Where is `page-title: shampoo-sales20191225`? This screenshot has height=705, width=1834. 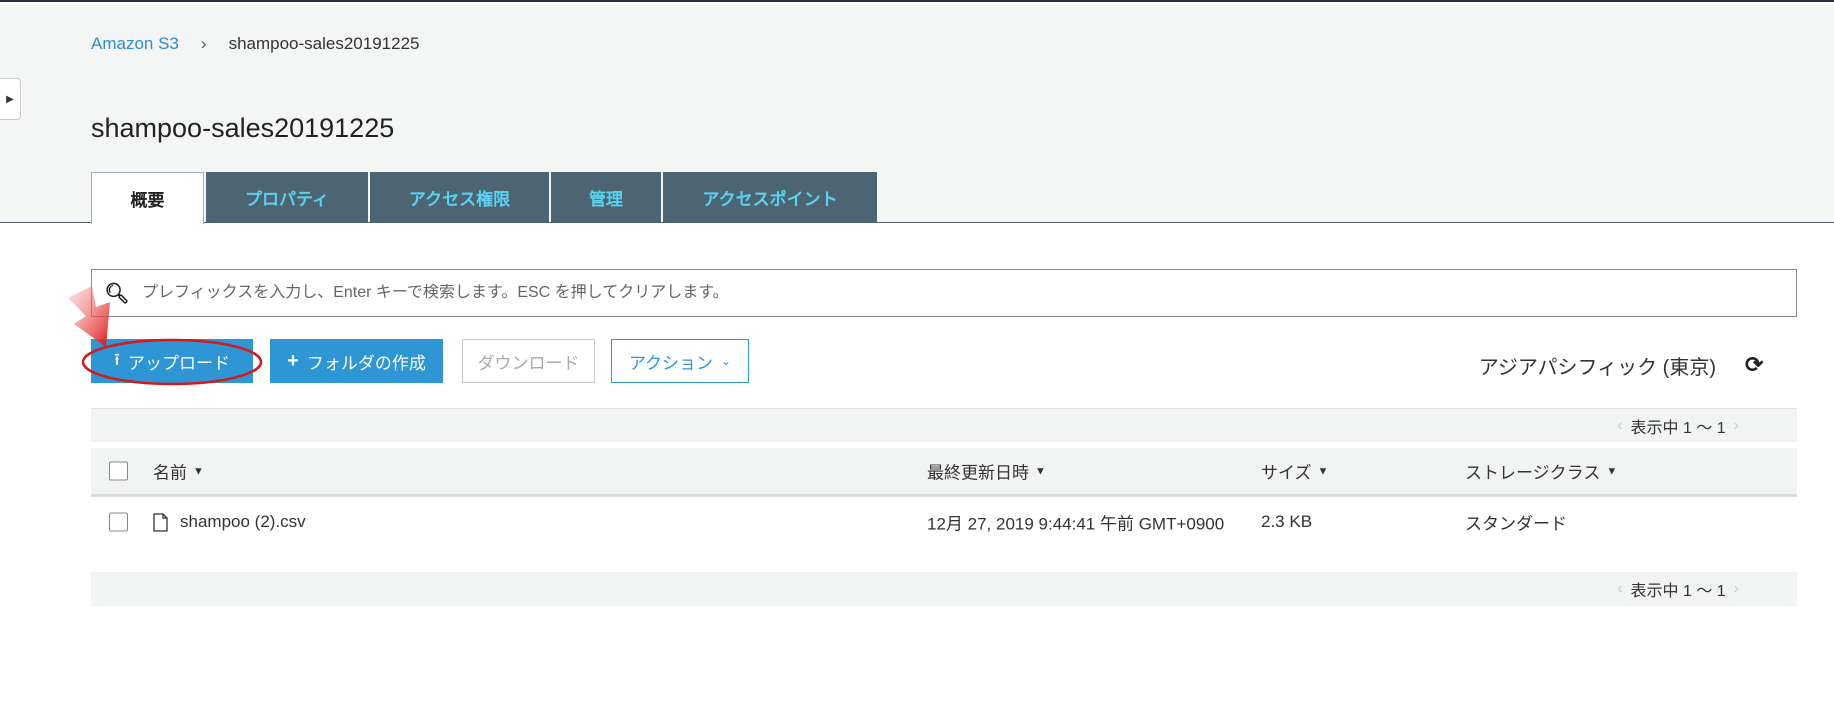 page-title: shampoo-sales20191225 is located at coordinates (243, 128).